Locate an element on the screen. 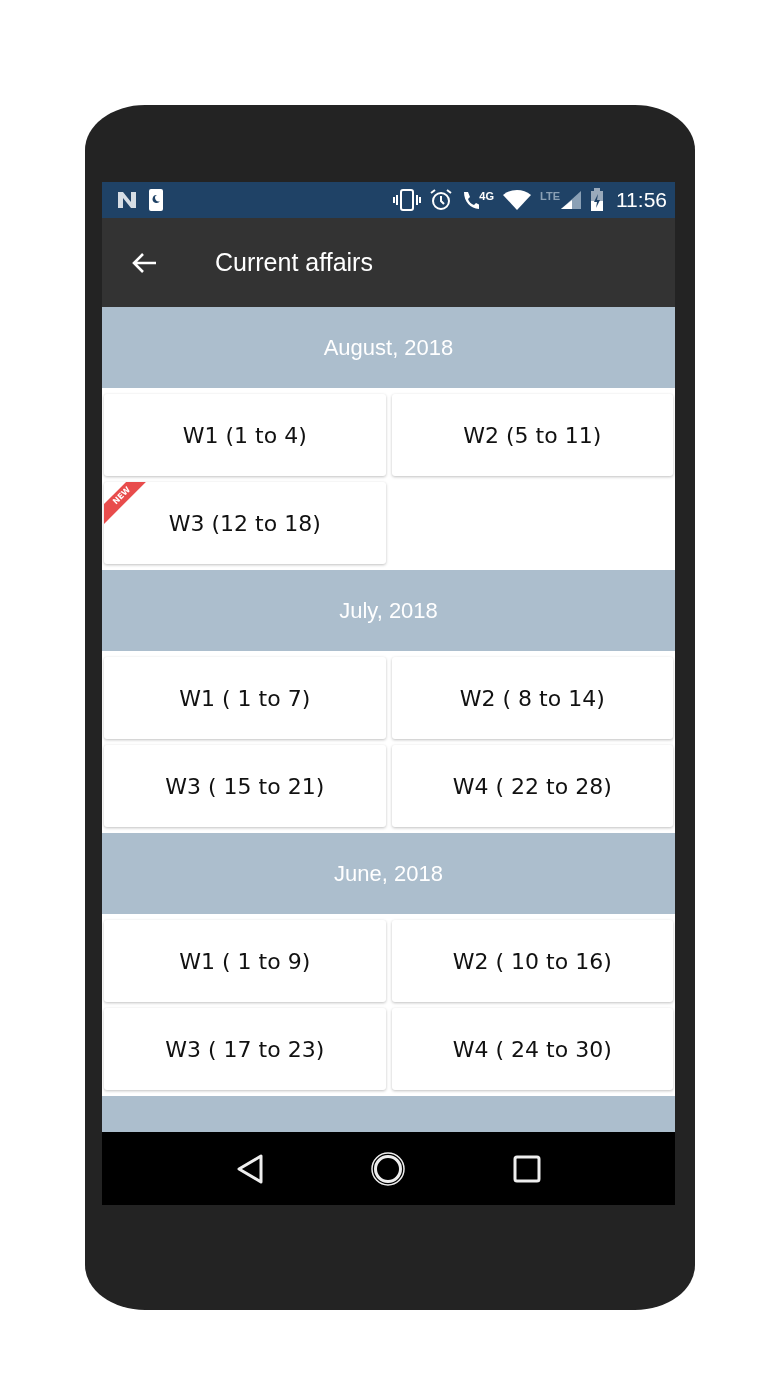 The width and height of the screenshot is (780, 1386). phone-moon-icon is located at coordinates (156, 200).